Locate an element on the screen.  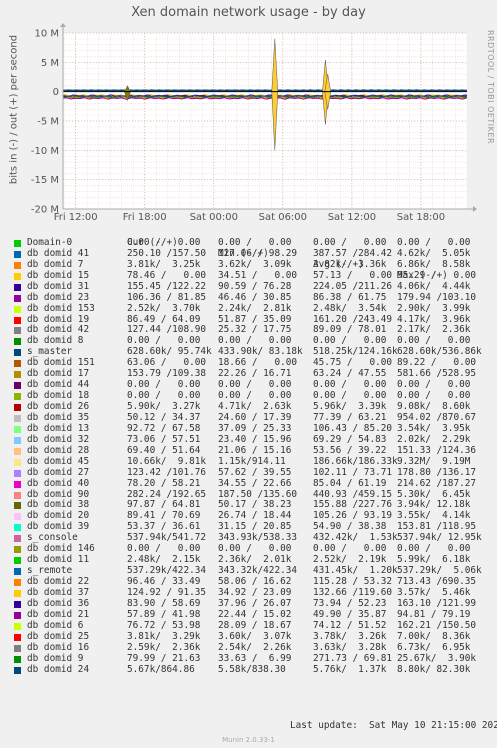
legend-cur: 2.59k/ 2.36k is located at coordinates (164, 647).